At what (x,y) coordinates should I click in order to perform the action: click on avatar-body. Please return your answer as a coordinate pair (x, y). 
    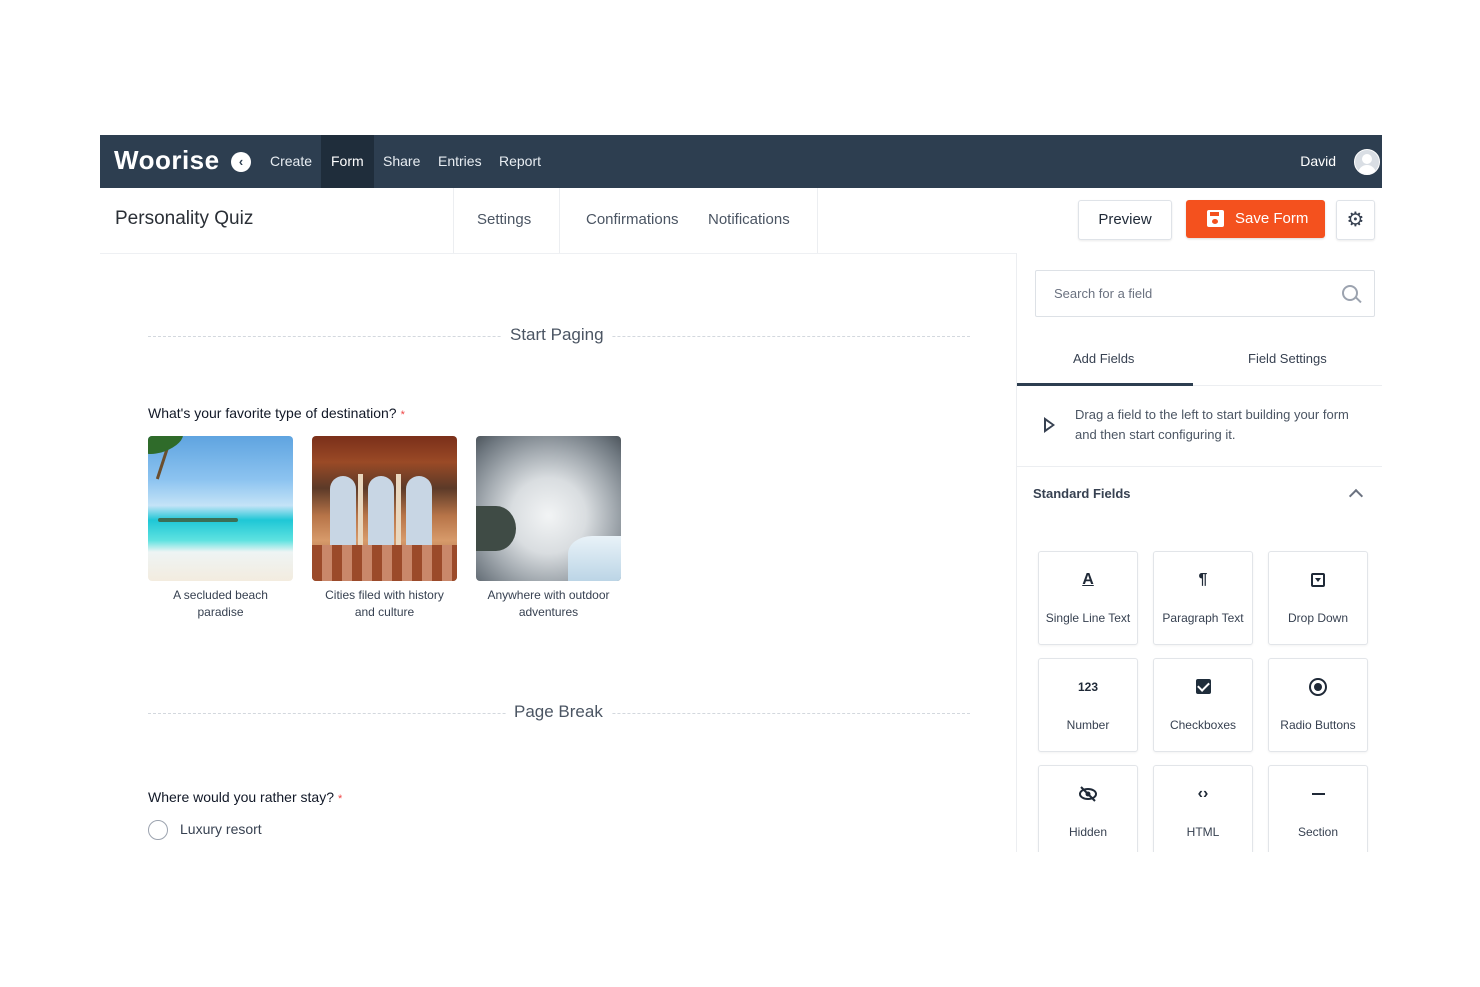
    Looking at the image, I should click on (1367, 169).